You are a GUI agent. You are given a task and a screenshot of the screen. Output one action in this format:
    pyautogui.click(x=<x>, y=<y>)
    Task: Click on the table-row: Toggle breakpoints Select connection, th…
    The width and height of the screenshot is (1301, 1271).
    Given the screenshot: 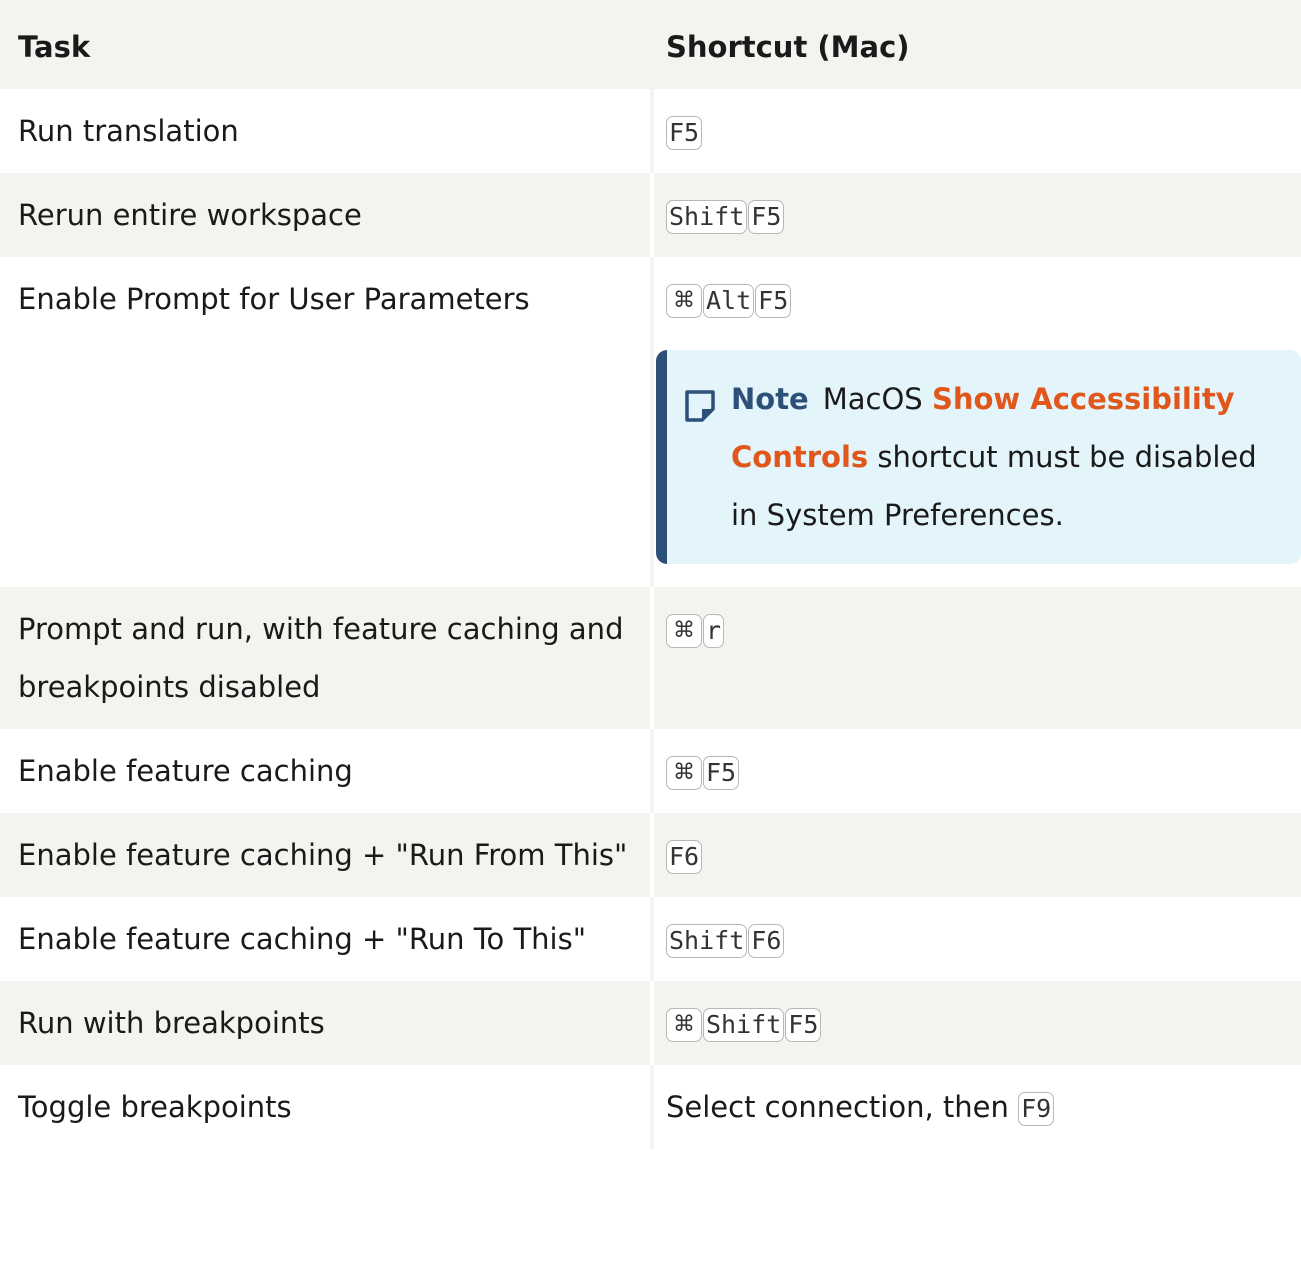 What is the action you would take?
    pyautogui.click(x=650, y=1107)
    